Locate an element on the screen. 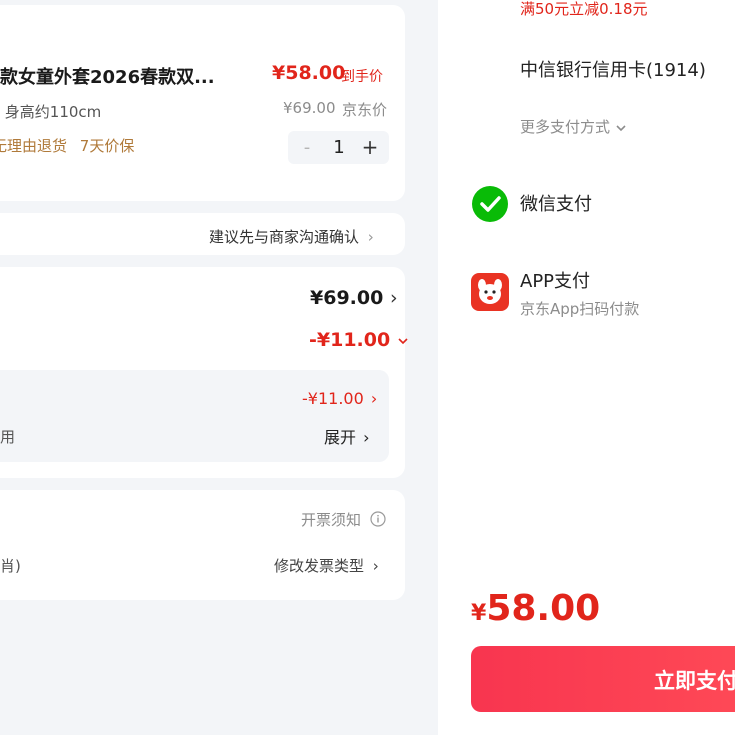 This screenshot has width=735, height=735. pay-total: ¥58.00 is located at coordinates (535, 608).